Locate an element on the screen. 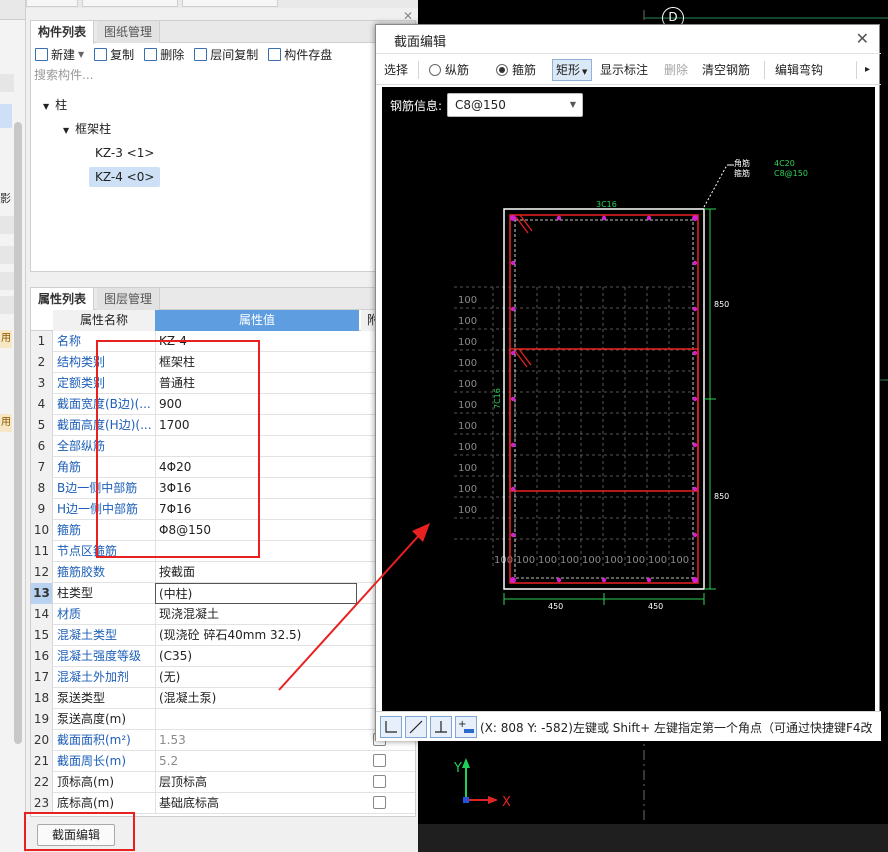 Image resolution: width=888 pixels, height=852 pixels. show-label-button: 显示标注 is located at coordinates (624, 70).